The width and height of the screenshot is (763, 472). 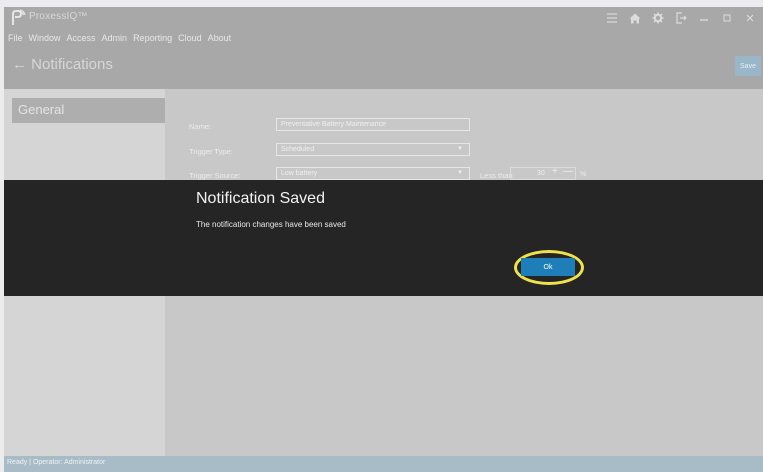 I want to click on threshold-unit: %, so click(x=583, y=174).